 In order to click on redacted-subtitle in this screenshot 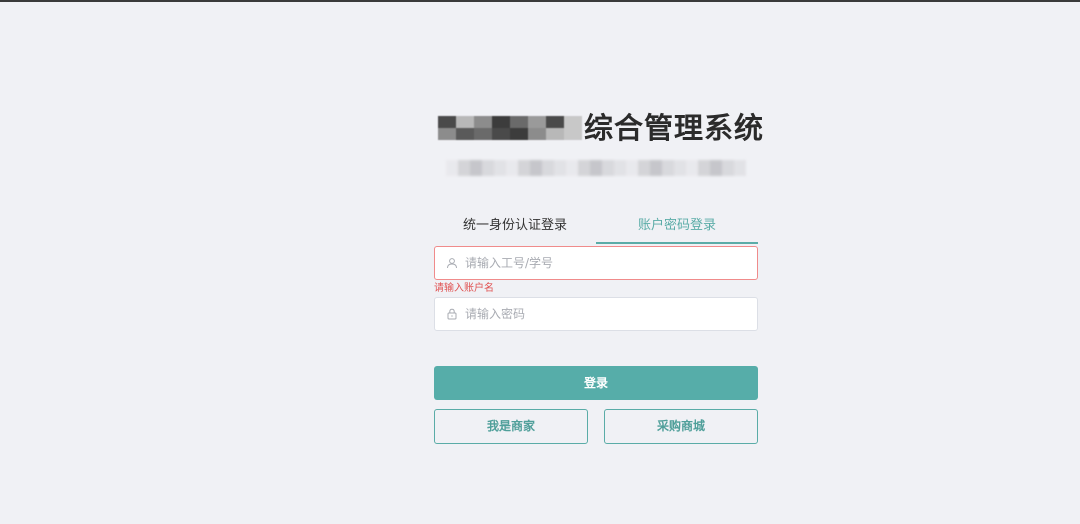, I will do `click(596, 168)`.